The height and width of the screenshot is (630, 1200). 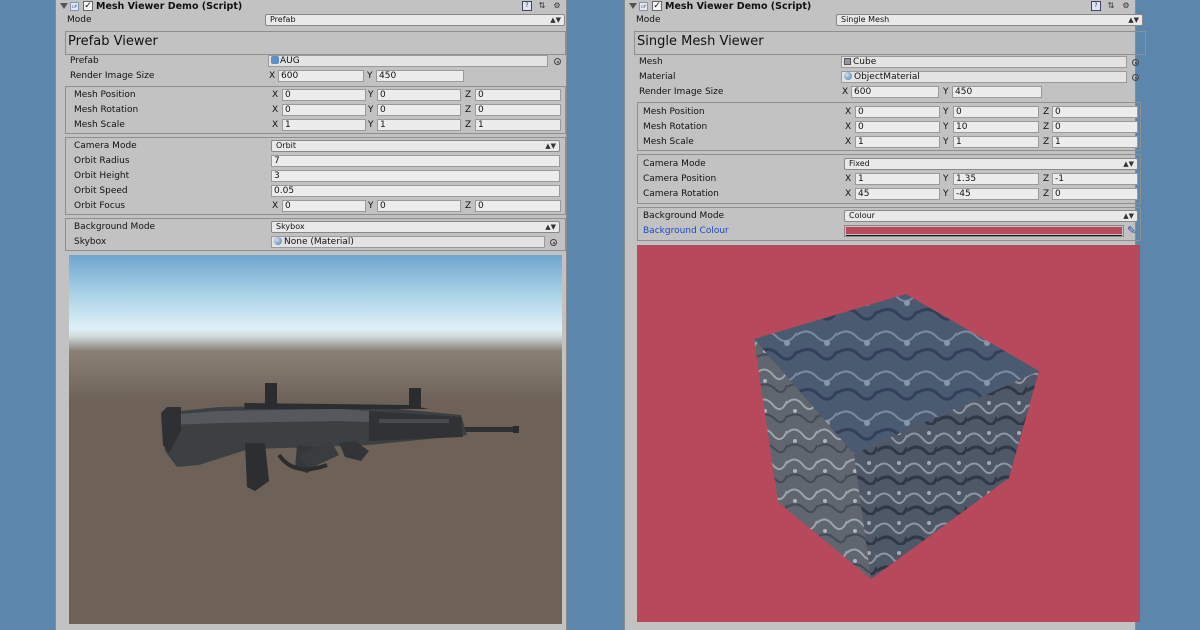 I want to click on orbit-focus-z: 0, so click(x=518, y=206).